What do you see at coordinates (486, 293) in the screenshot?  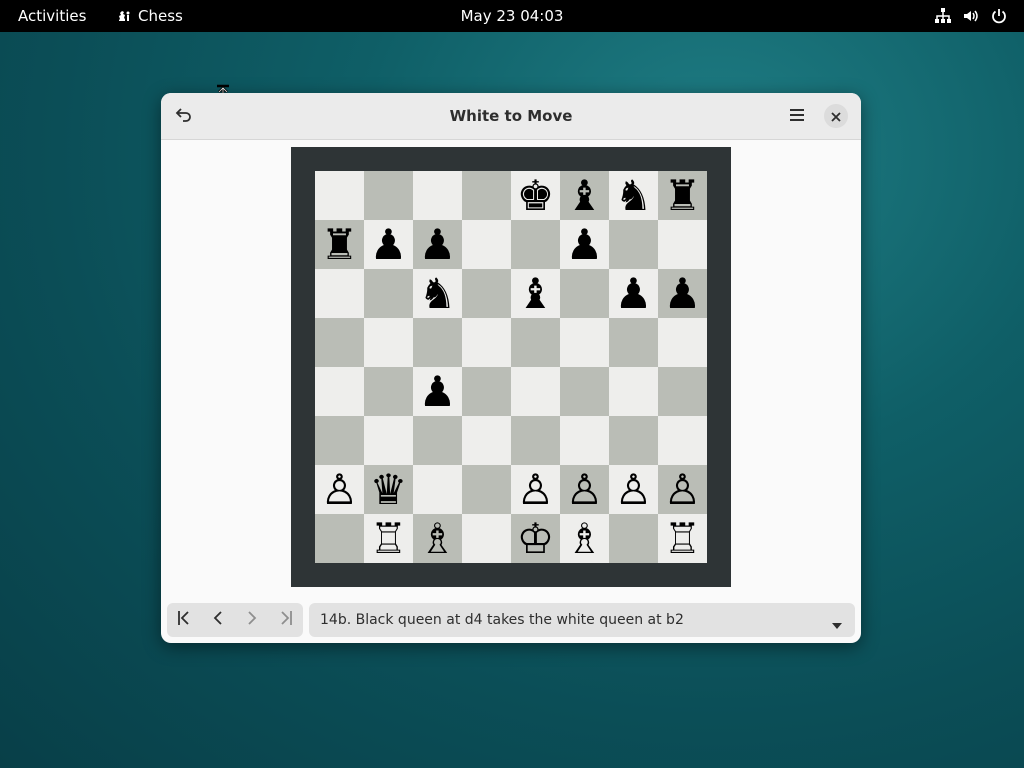 I see `square-d6` at bounding box center [486, 293].